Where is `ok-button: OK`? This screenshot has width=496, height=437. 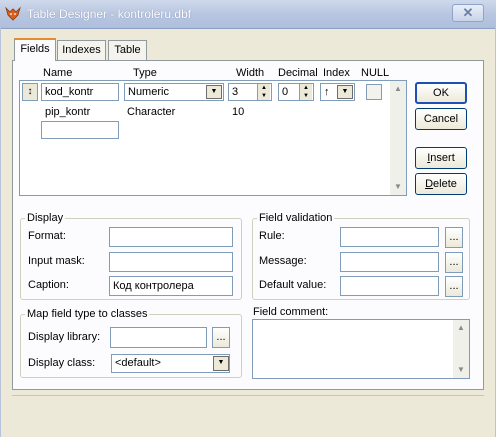
ok-button: OK is located at coordinates (441, 93).